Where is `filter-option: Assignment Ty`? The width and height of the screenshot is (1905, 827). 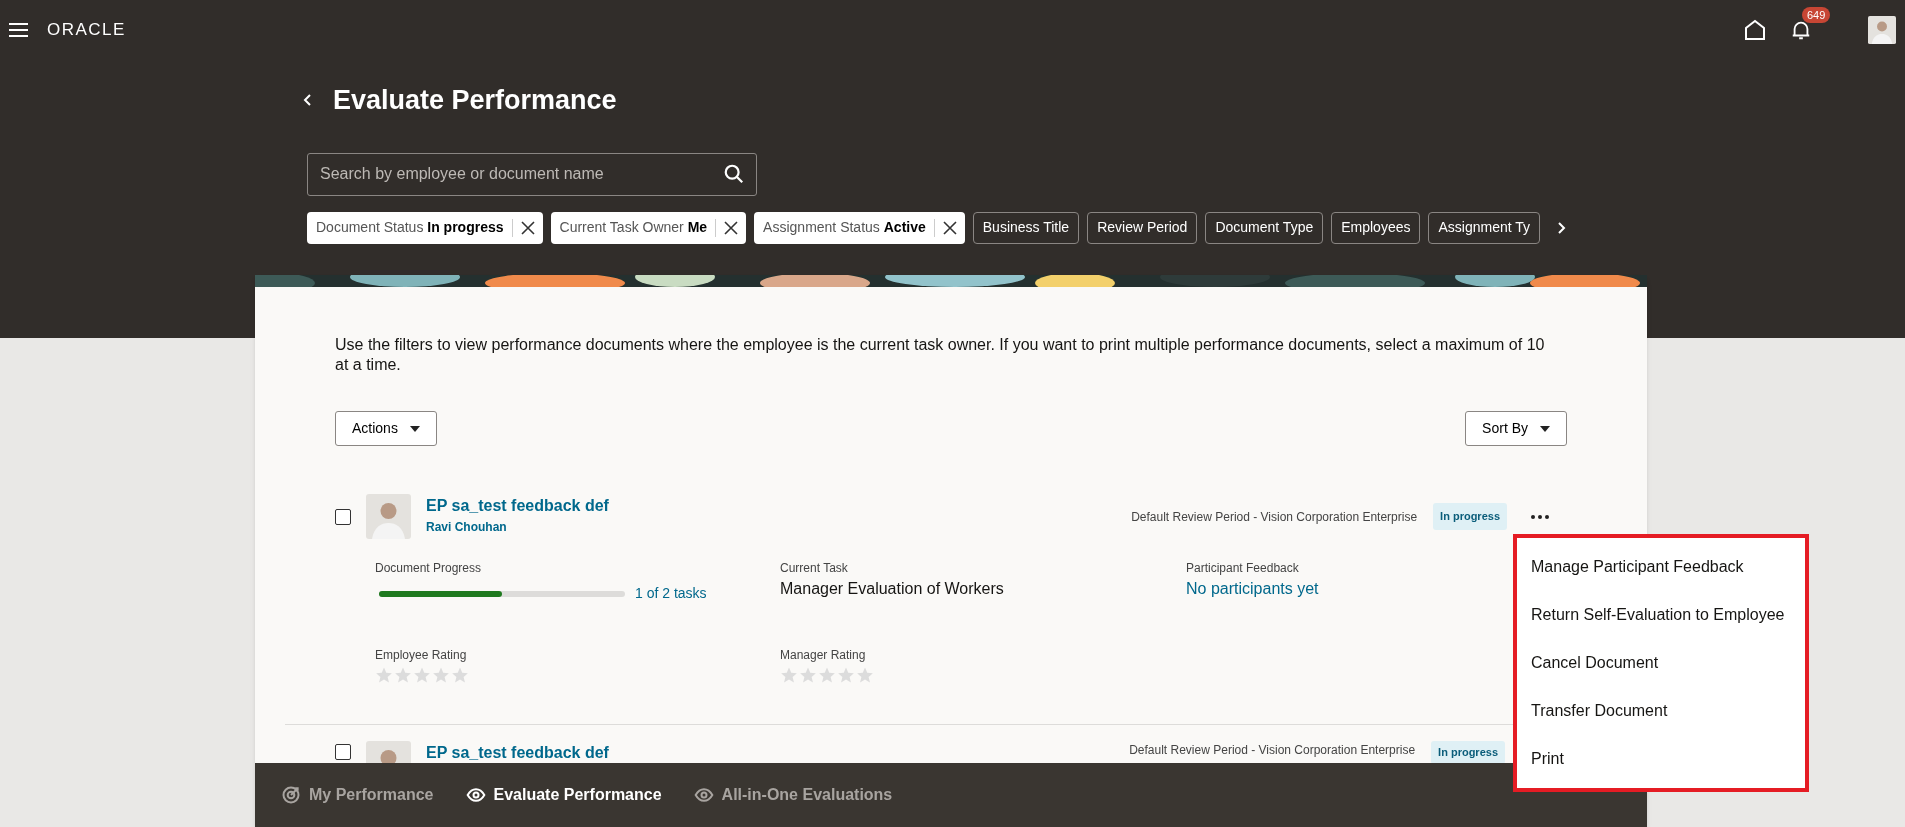 filter-option: Assignment Ty is located at coordinates (1484, 227).